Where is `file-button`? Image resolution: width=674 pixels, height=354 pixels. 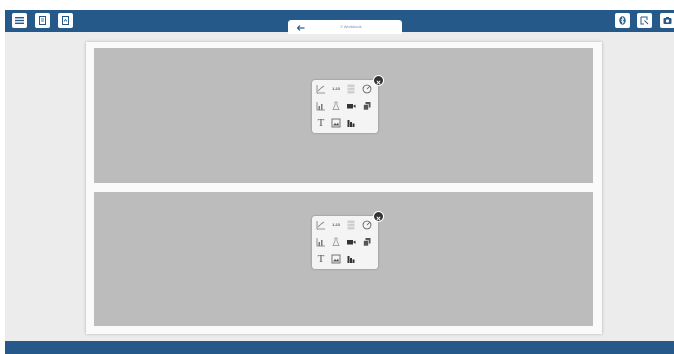
file-button is located at coordinates (42, 20).